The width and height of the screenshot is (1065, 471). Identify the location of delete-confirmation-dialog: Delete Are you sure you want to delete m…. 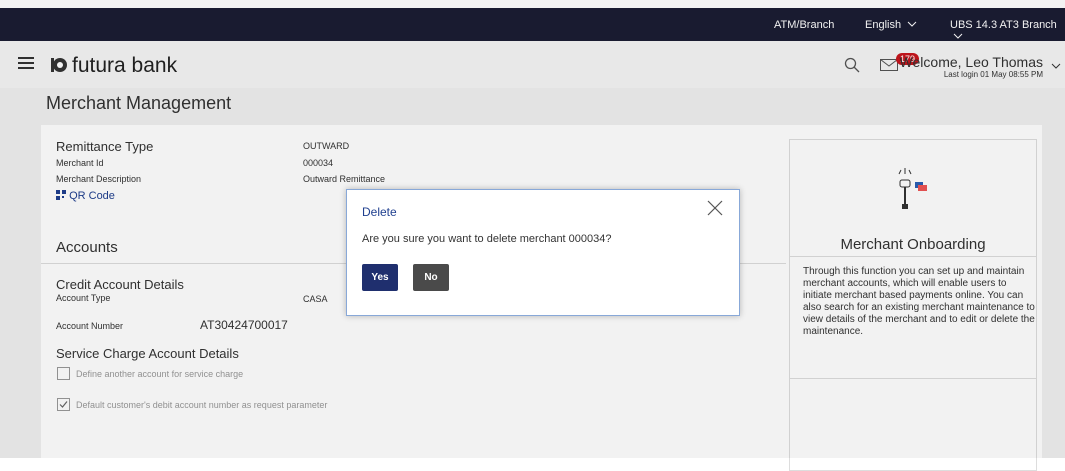
(543, 252).